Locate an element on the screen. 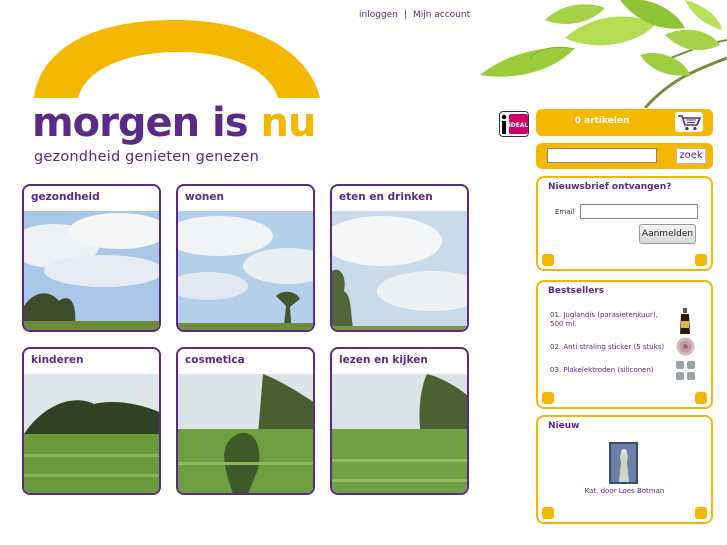 Image resolution: width=727 pixels, height=545 pixels. bestseller-thumbnail-sticker is located at coordinates (685, 346).